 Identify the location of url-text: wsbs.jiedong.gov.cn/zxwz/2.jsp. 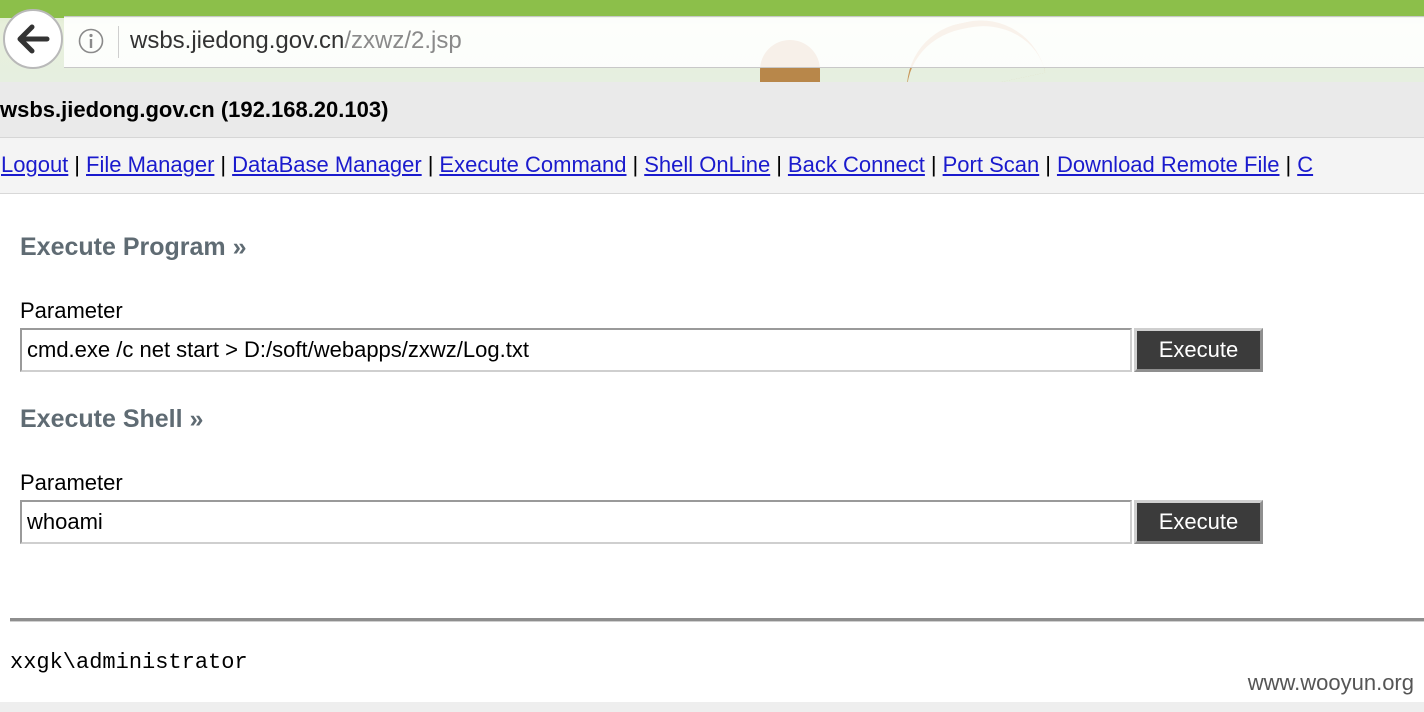
(296, 41).